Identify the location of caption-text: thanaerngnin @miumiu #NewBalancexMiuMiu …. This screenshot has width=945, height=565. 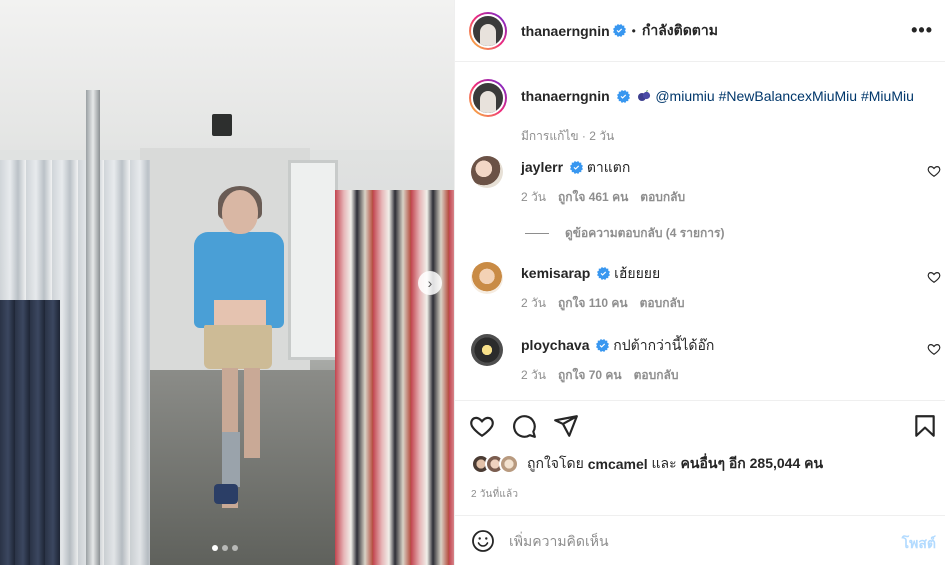
(717, 92).